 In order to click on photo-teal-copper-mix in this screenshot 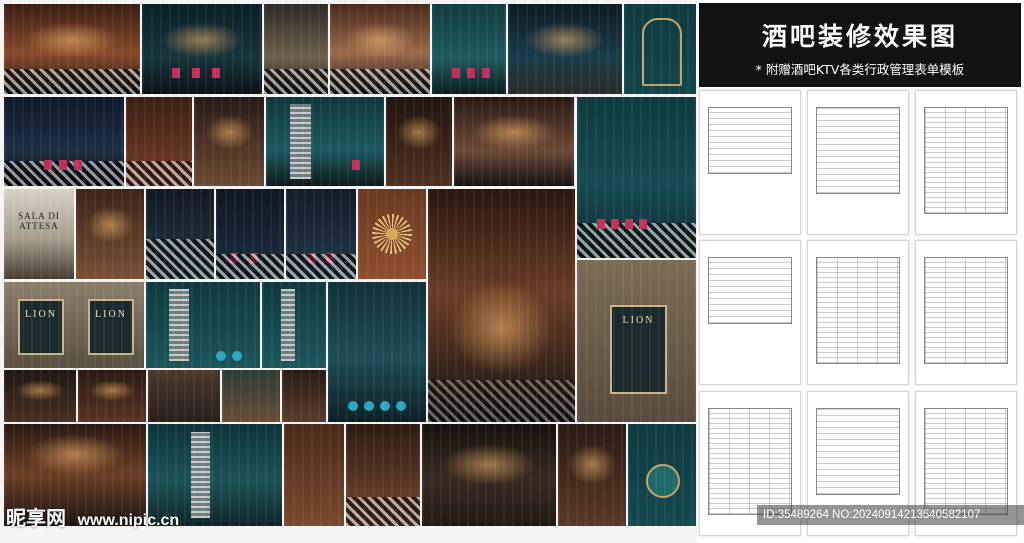, I will do `click(251, 396)`.